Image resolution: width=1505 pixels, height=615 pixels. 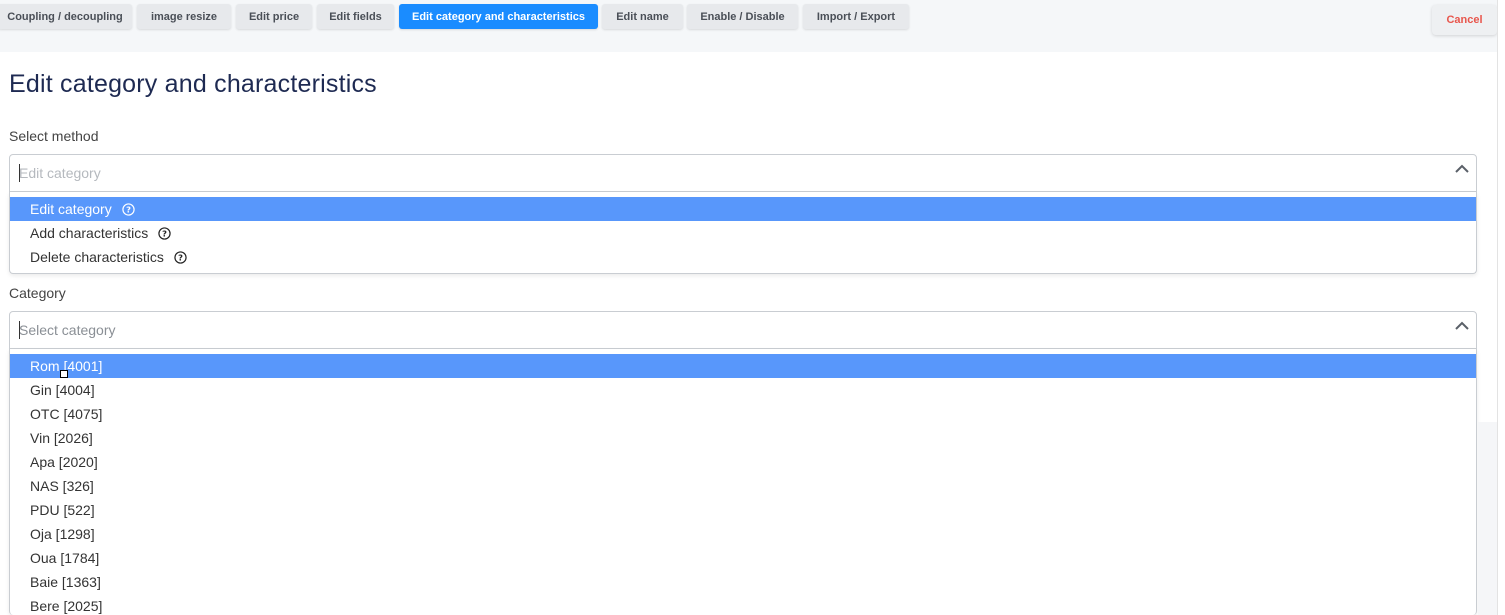 What do you see at coordinates (856, 16) in the screenshot?
I see `tab-import-export: Import / Export` at bounding box center [856, 16].